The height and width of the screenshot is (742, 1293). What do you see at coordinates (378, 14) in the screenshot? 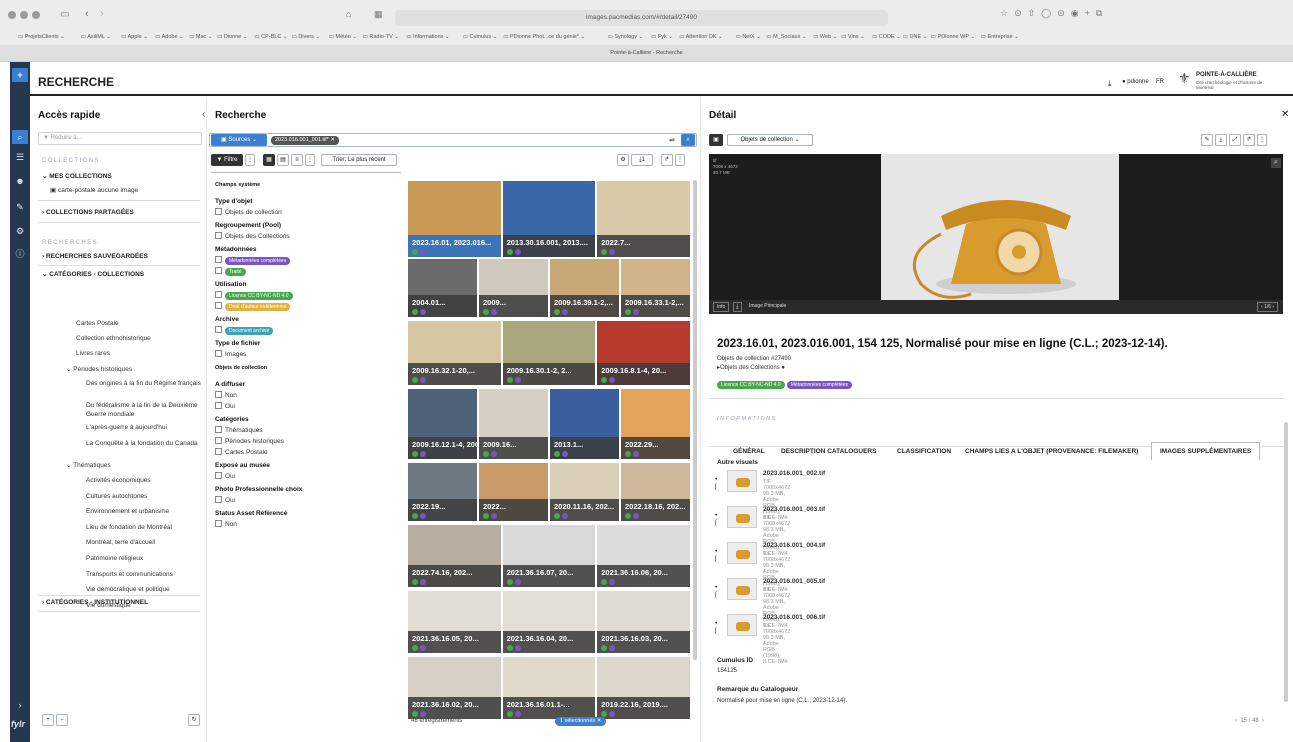
I see `grid-icon: ▦` at bounding box center [378, 14].